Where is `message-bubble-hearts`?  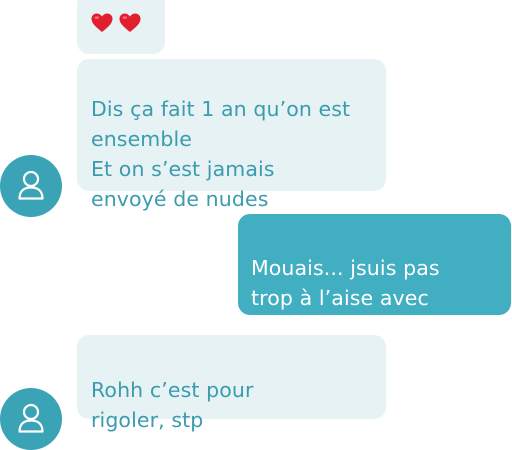 message-bubble-hearts is located at coordinates (121, 27).